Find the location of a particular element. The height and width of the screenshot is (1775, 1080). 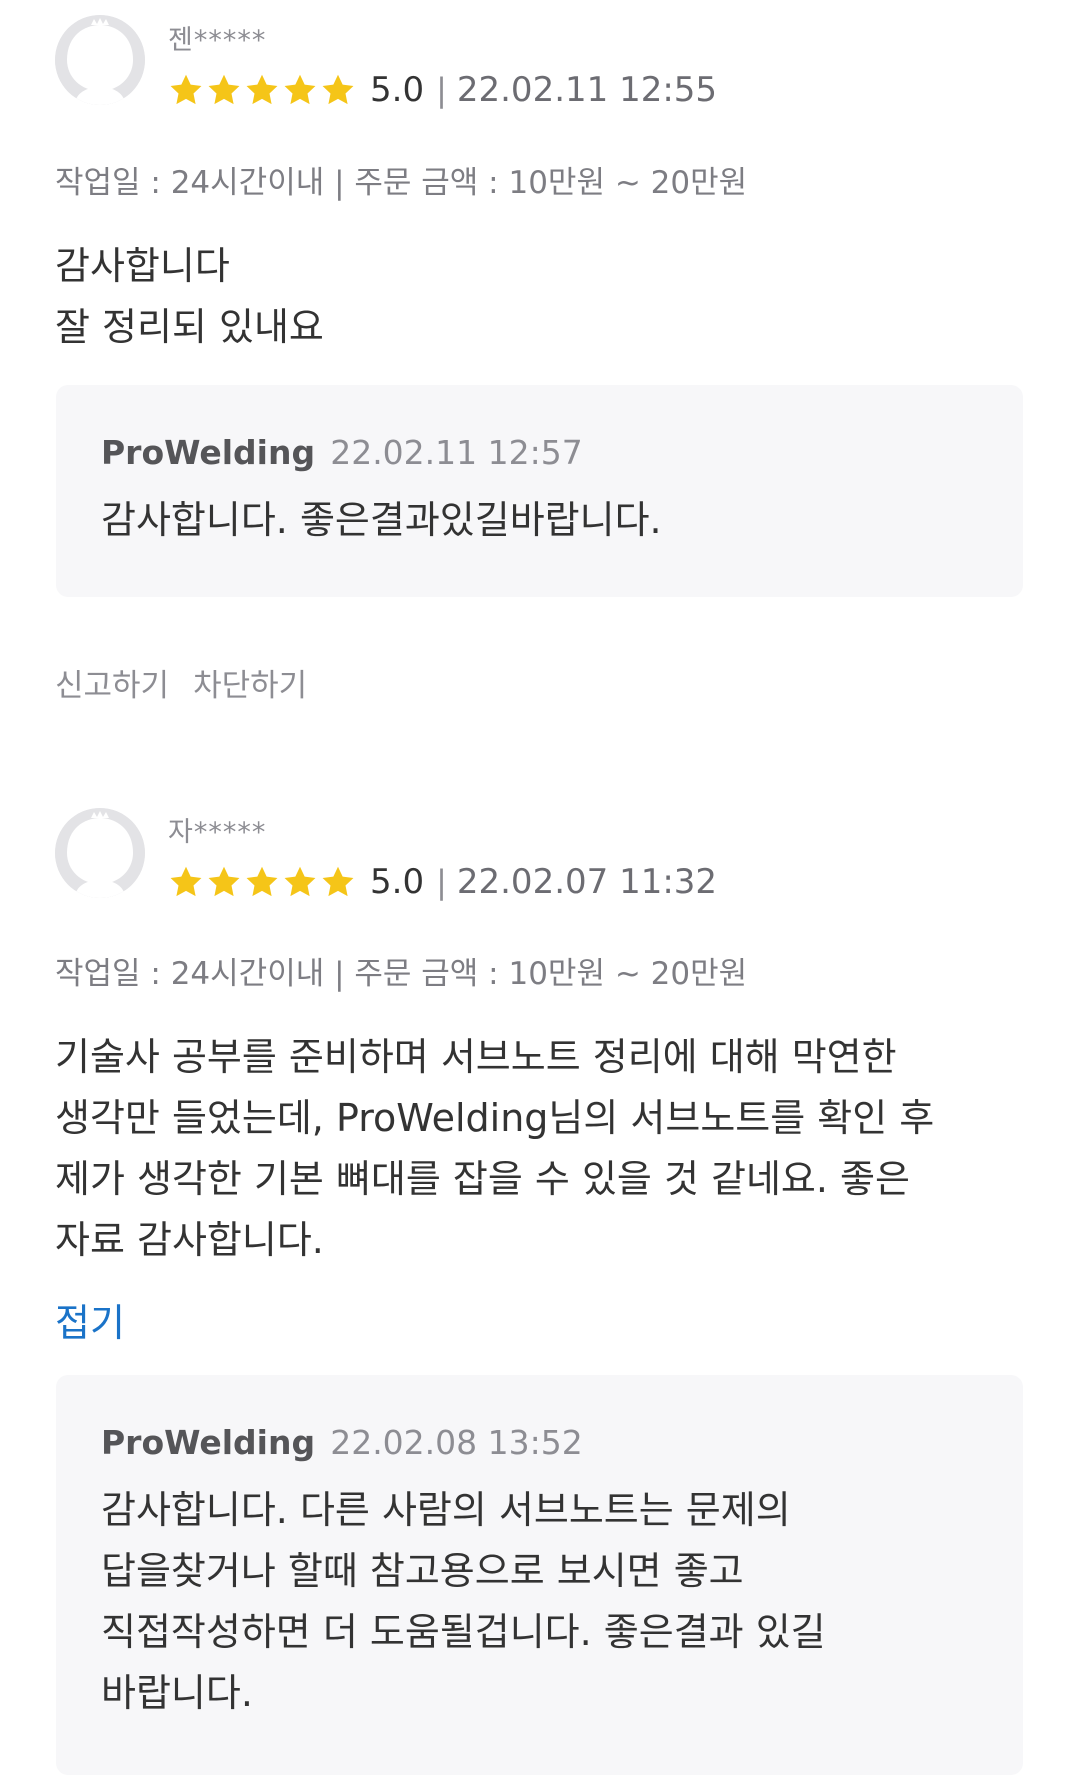

reply-date: 22.02.08 13:52 is located at coordinates (456, 1442).